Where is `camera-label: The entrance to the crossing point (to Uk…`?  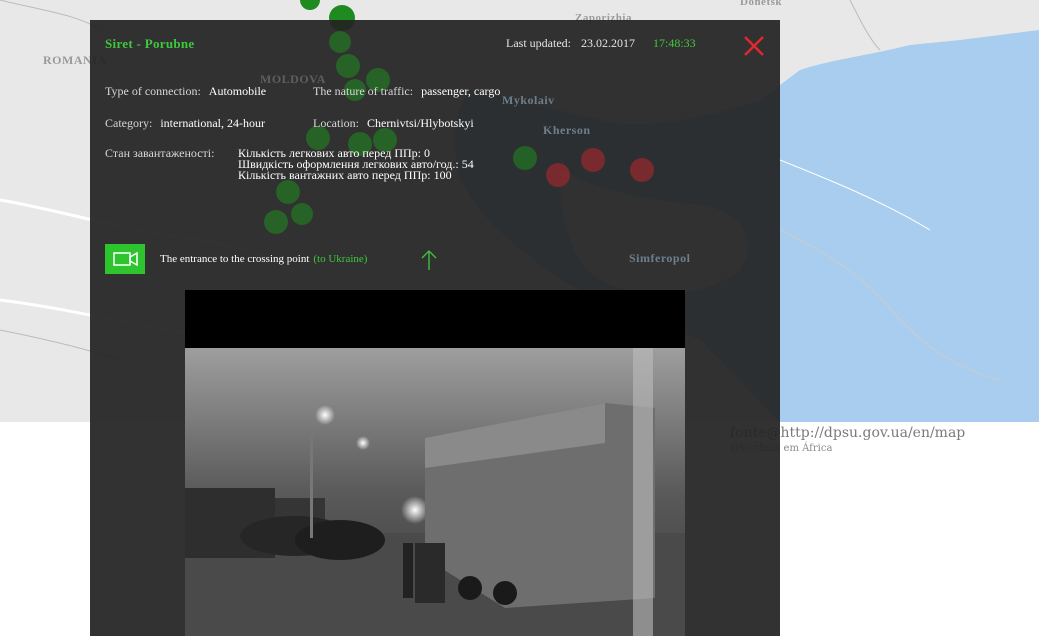
camera-label: The entrance to the crossing point (to Uk… is located at coordinates (263, 259).